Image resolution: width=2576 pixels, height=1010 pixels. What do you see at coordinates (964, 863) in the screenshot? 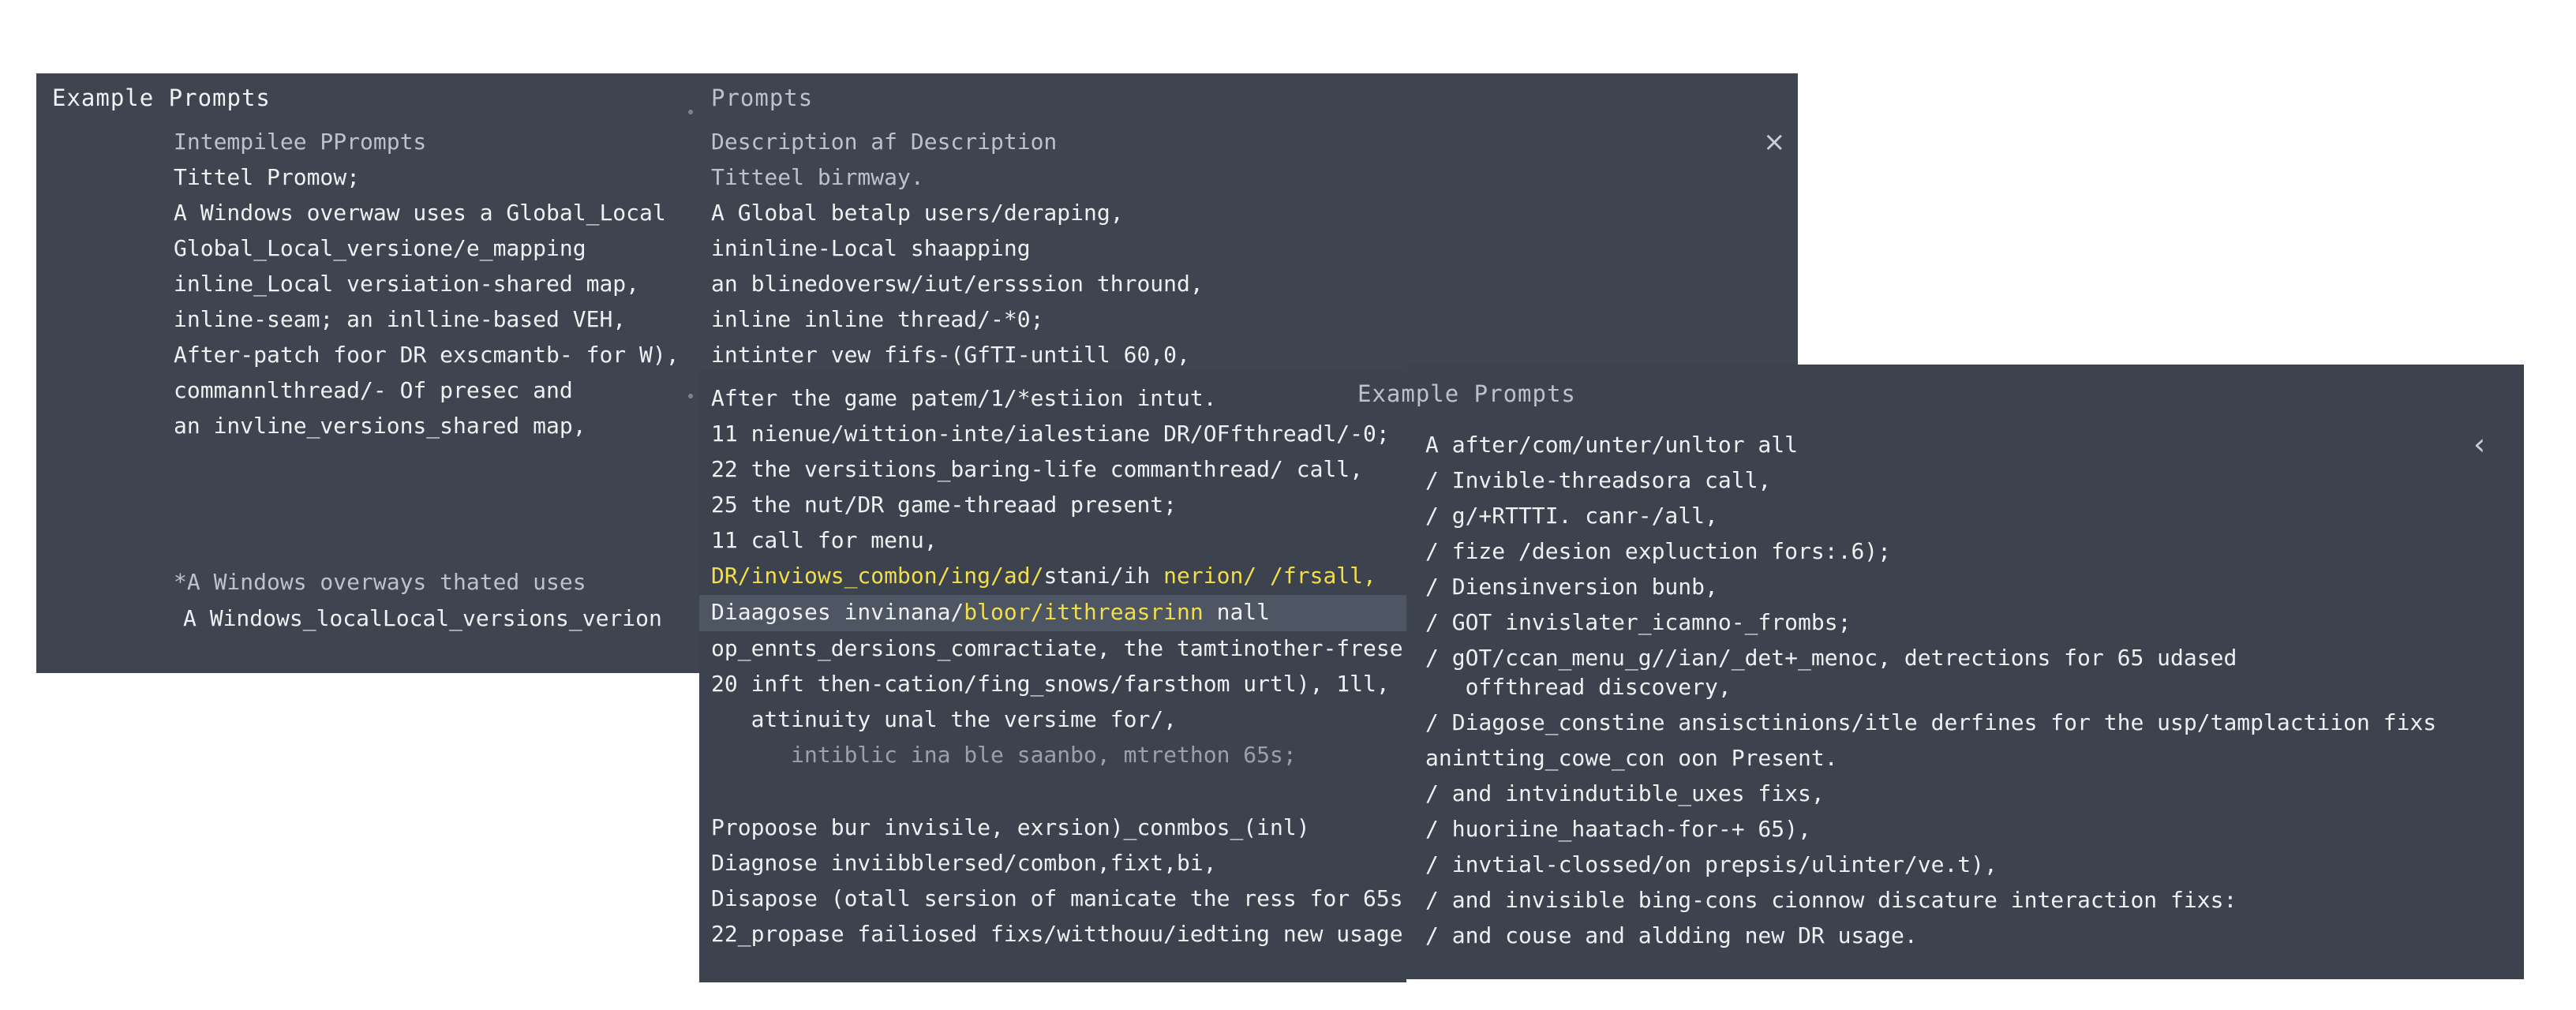
I see `prompt-line: Diagnose inviibblersed/combon,fixt,bi,` at bounding box center [964, 863].